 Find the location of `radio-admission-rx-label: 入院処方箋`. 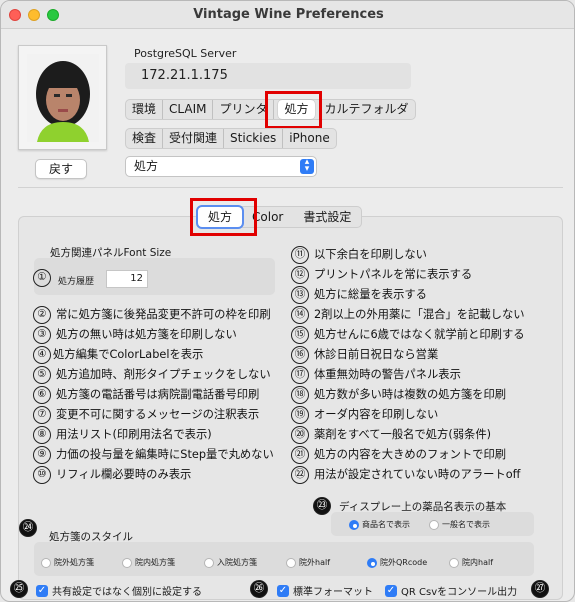

radio-admission-rx-label: 入院処方箋 is located at coordinates (237, 562).